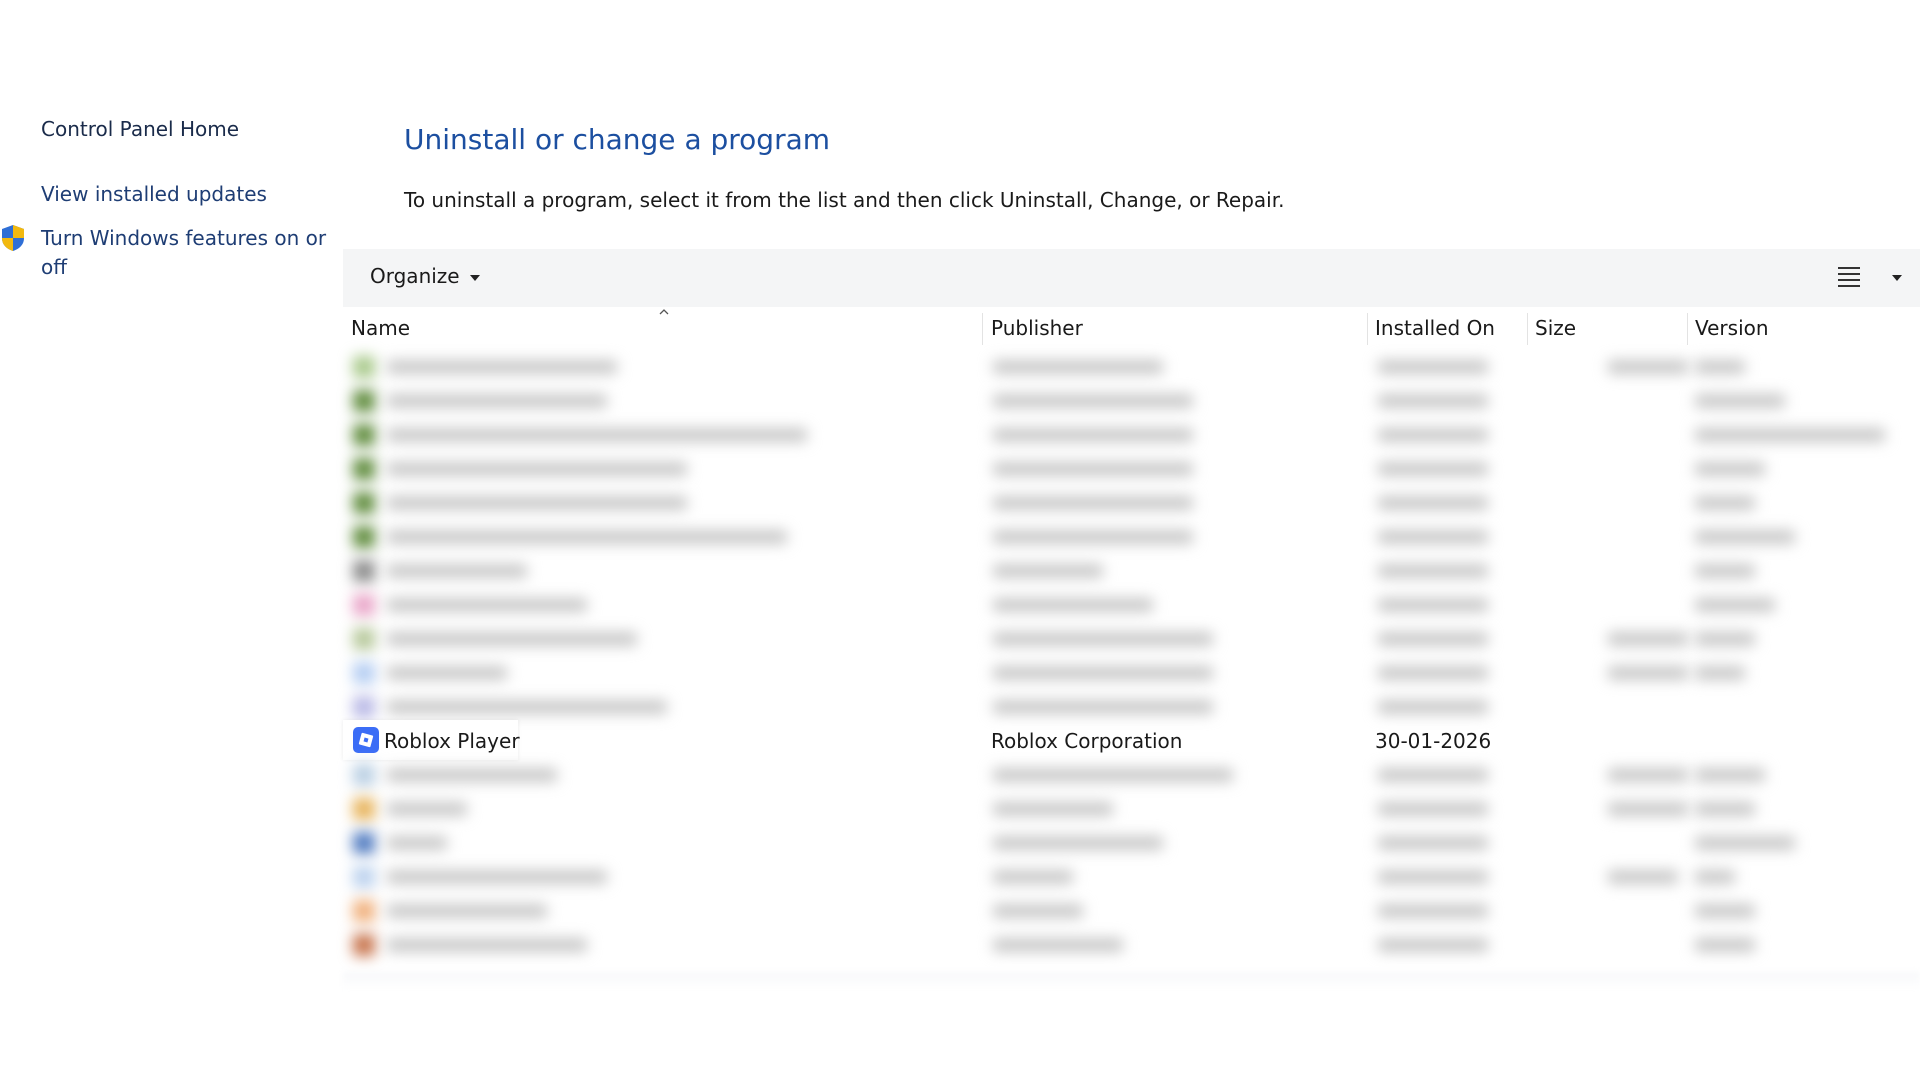  What do you see at coordinates (13, 238) in the screenshot?
I see `shield-icon` at bounding box center [13, 238].